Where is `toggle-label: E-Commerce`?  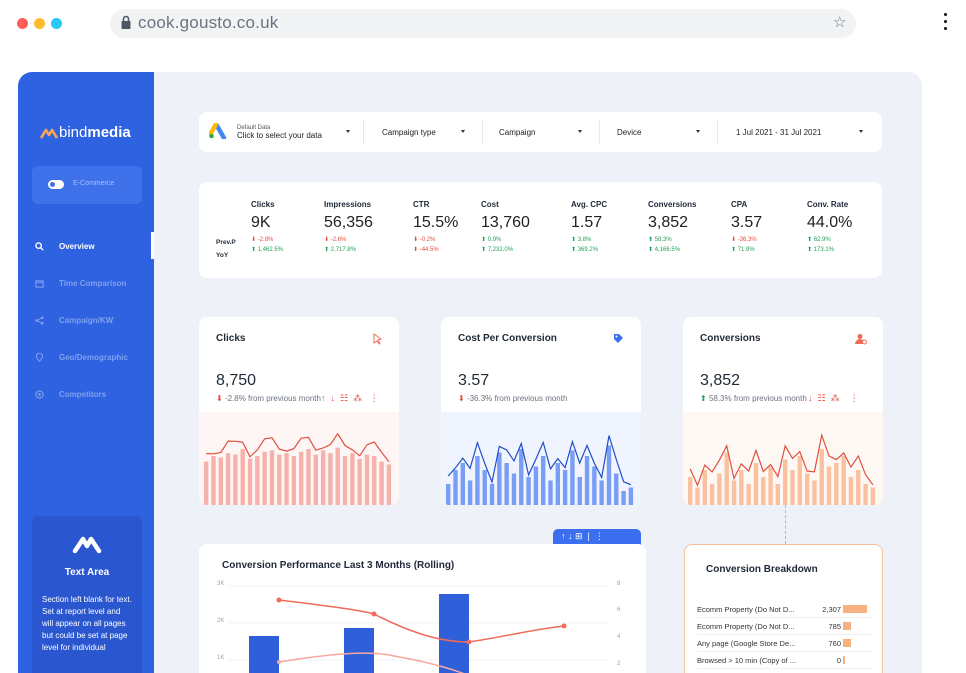
toggle-label: E-Commerce is located at coordinates (94, 183).